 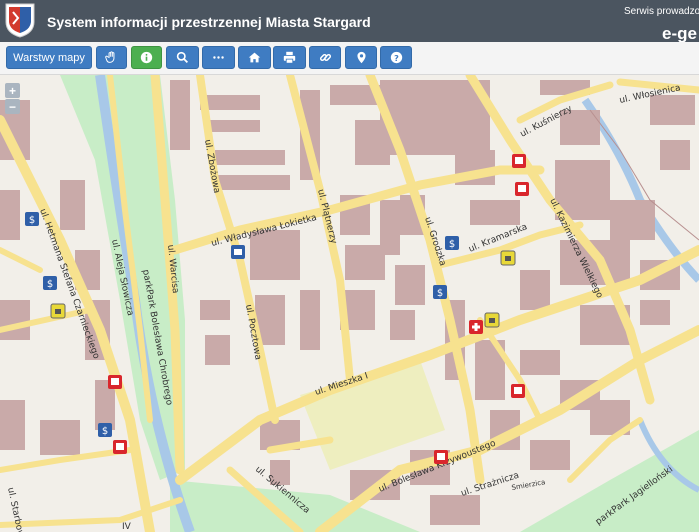 I want to click on link-icon, so click(x=325, y=57).